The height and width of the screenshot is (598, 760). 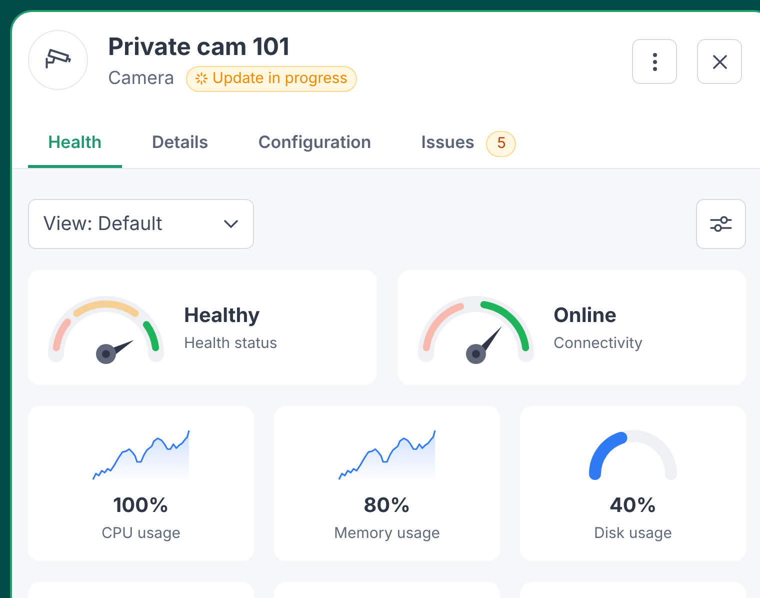 I want to click on sliders-icon, so click(x=721, y=224).